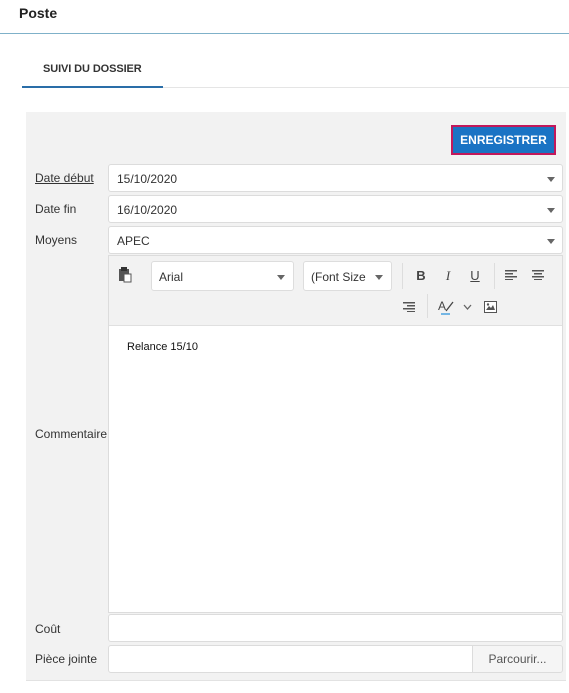 The height and width of the screenshot is (693, 569). Describe the element at coordinates (162, 347) in the screenshot. I see `editor-content: Relance 15/10` at that location.